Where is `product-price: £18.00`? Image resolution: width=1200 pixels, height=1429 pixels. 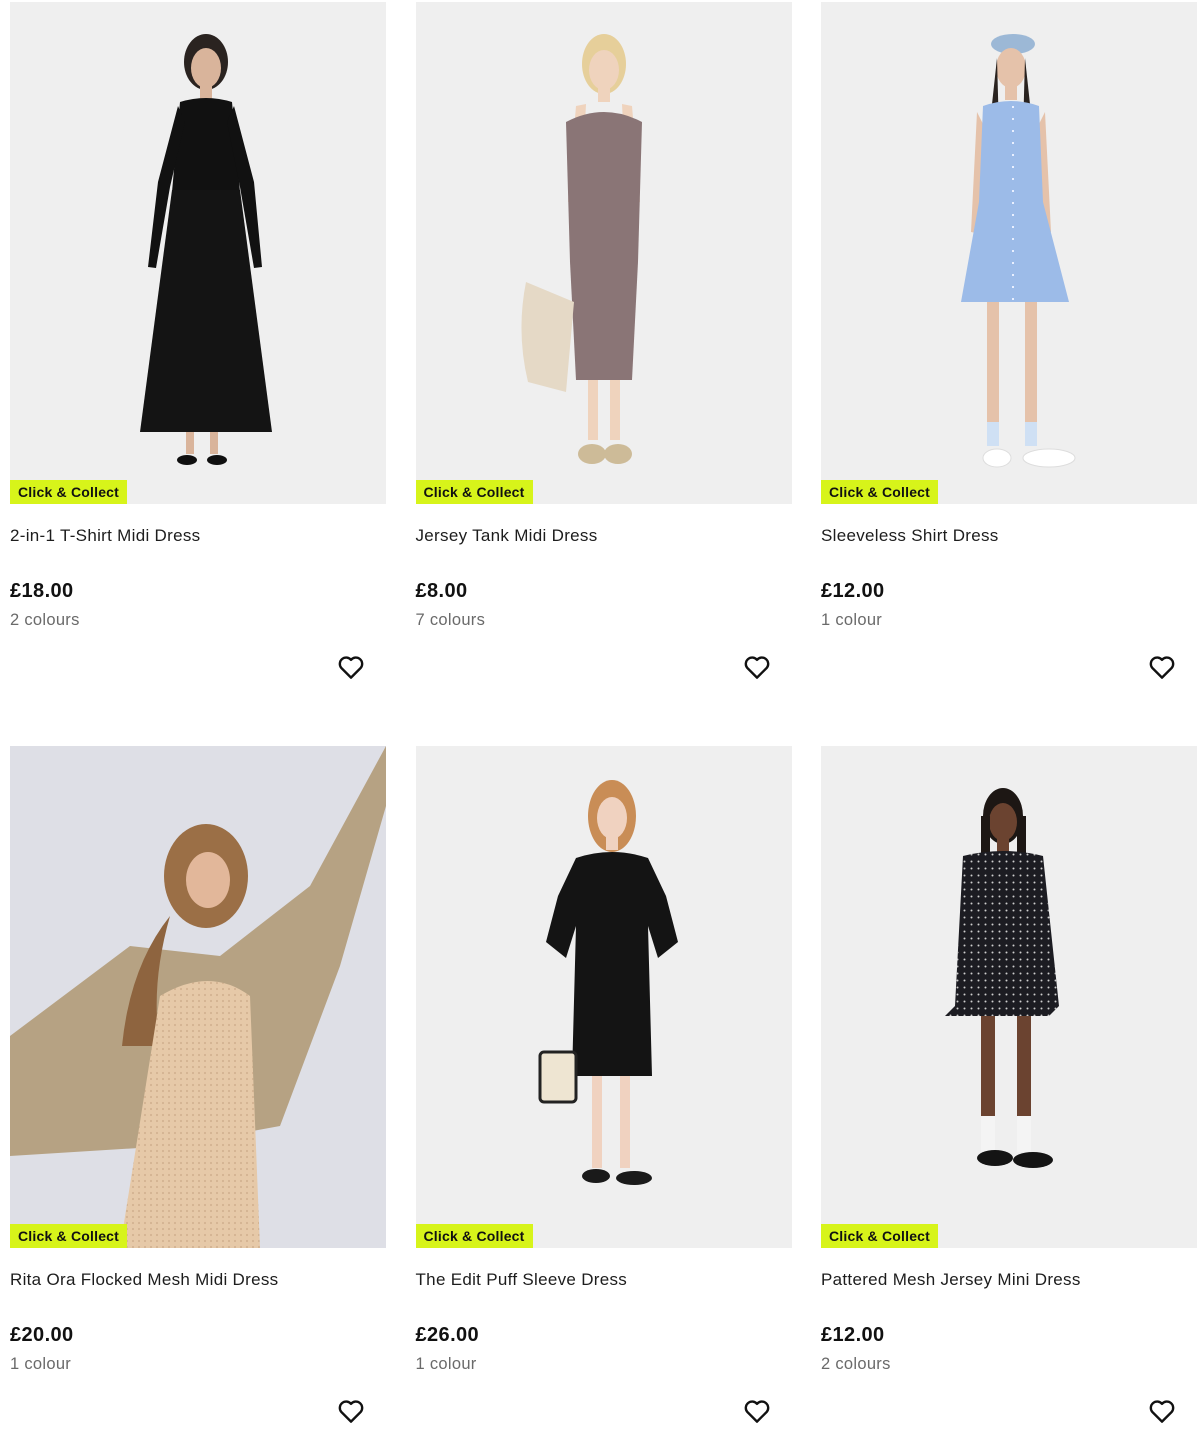
product-price: £18.00 is located at coordinates (42, 591).